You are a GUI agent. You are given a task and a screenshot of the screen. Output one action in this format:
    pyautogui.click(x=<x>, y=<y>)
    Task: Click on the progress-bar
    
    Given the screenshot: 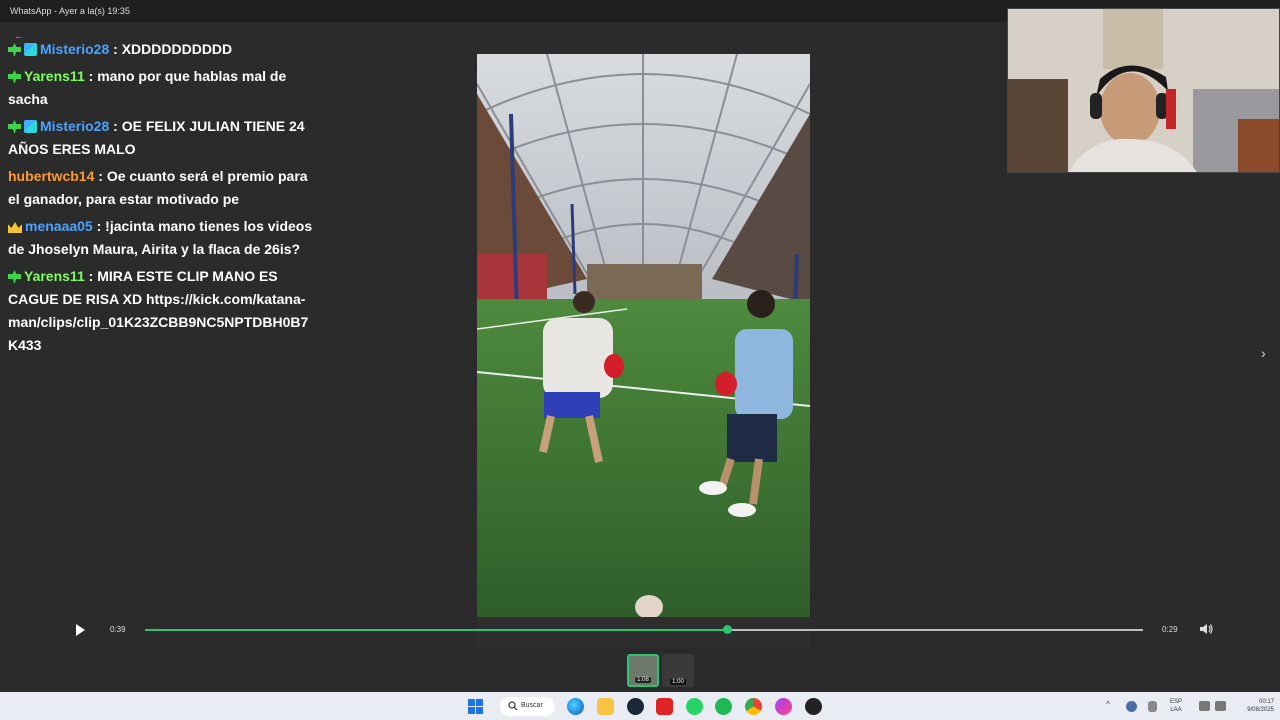 What is the action you would take?
    pyautogui.click(x=644, y=629)
    